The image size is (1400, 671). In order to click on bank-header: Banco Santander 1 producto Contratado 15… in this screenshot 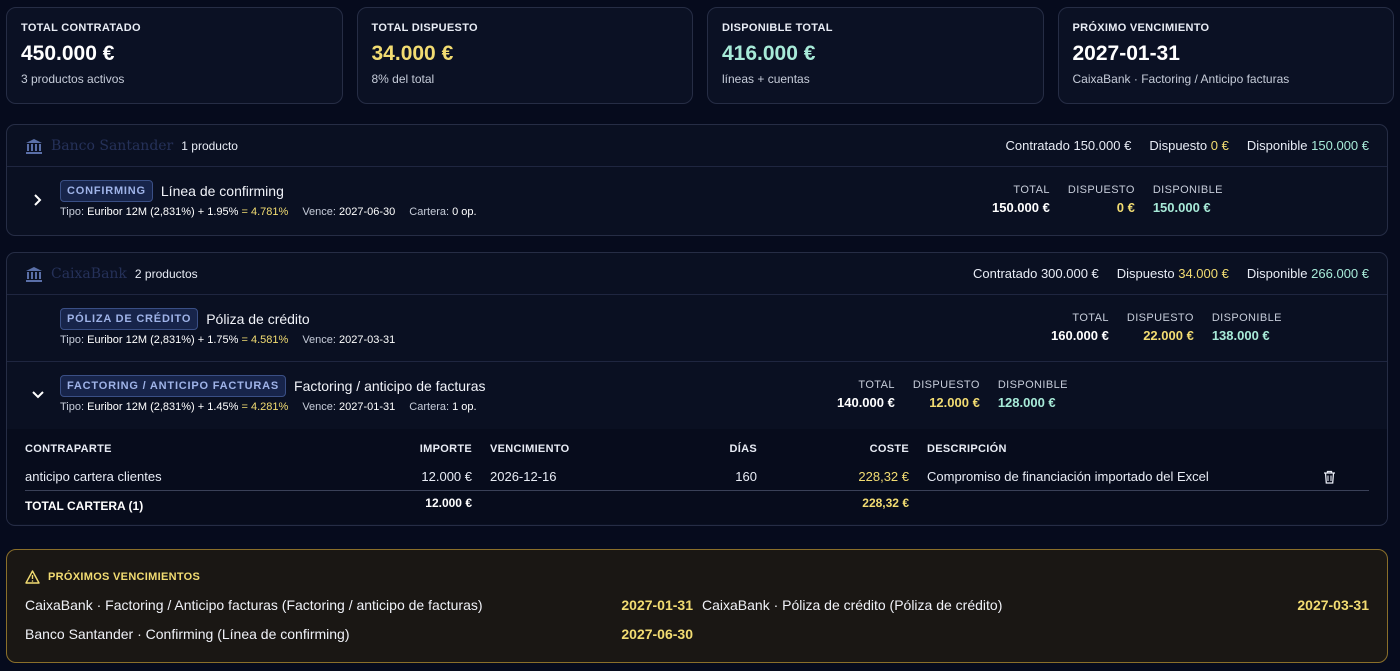, I will do `click(697, 146)`.